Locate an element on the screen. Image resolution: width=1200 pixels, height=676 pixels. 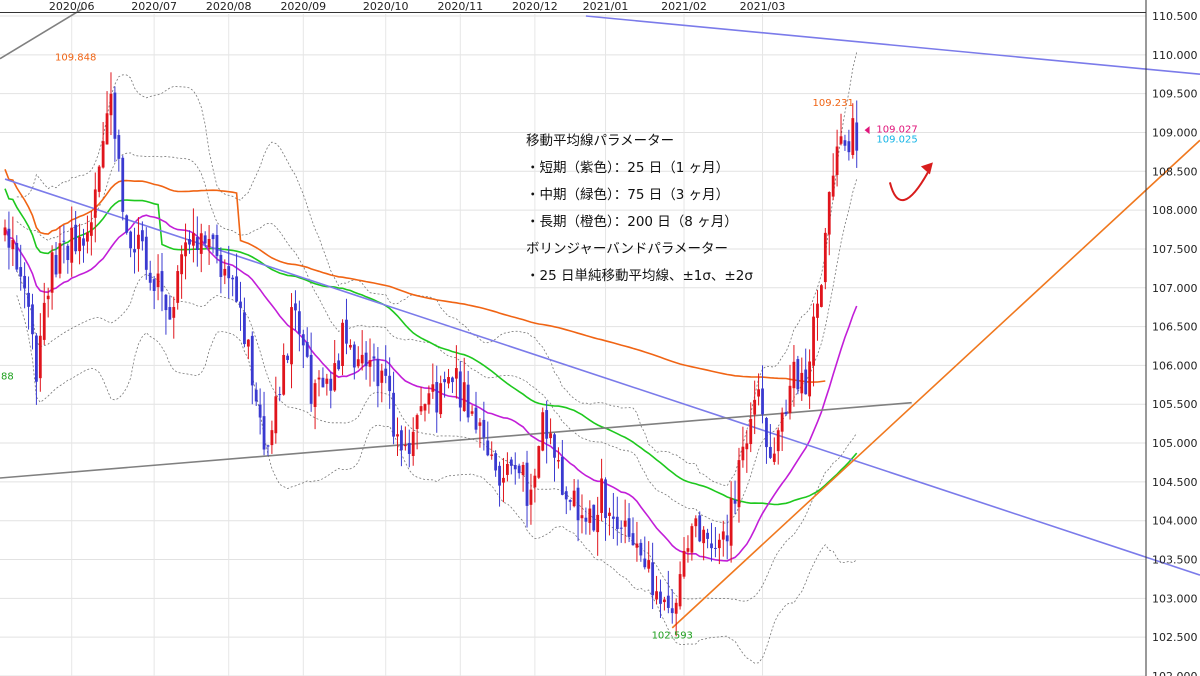
label-low-2021-01: 102.593 is located at coordinates (672, 636).